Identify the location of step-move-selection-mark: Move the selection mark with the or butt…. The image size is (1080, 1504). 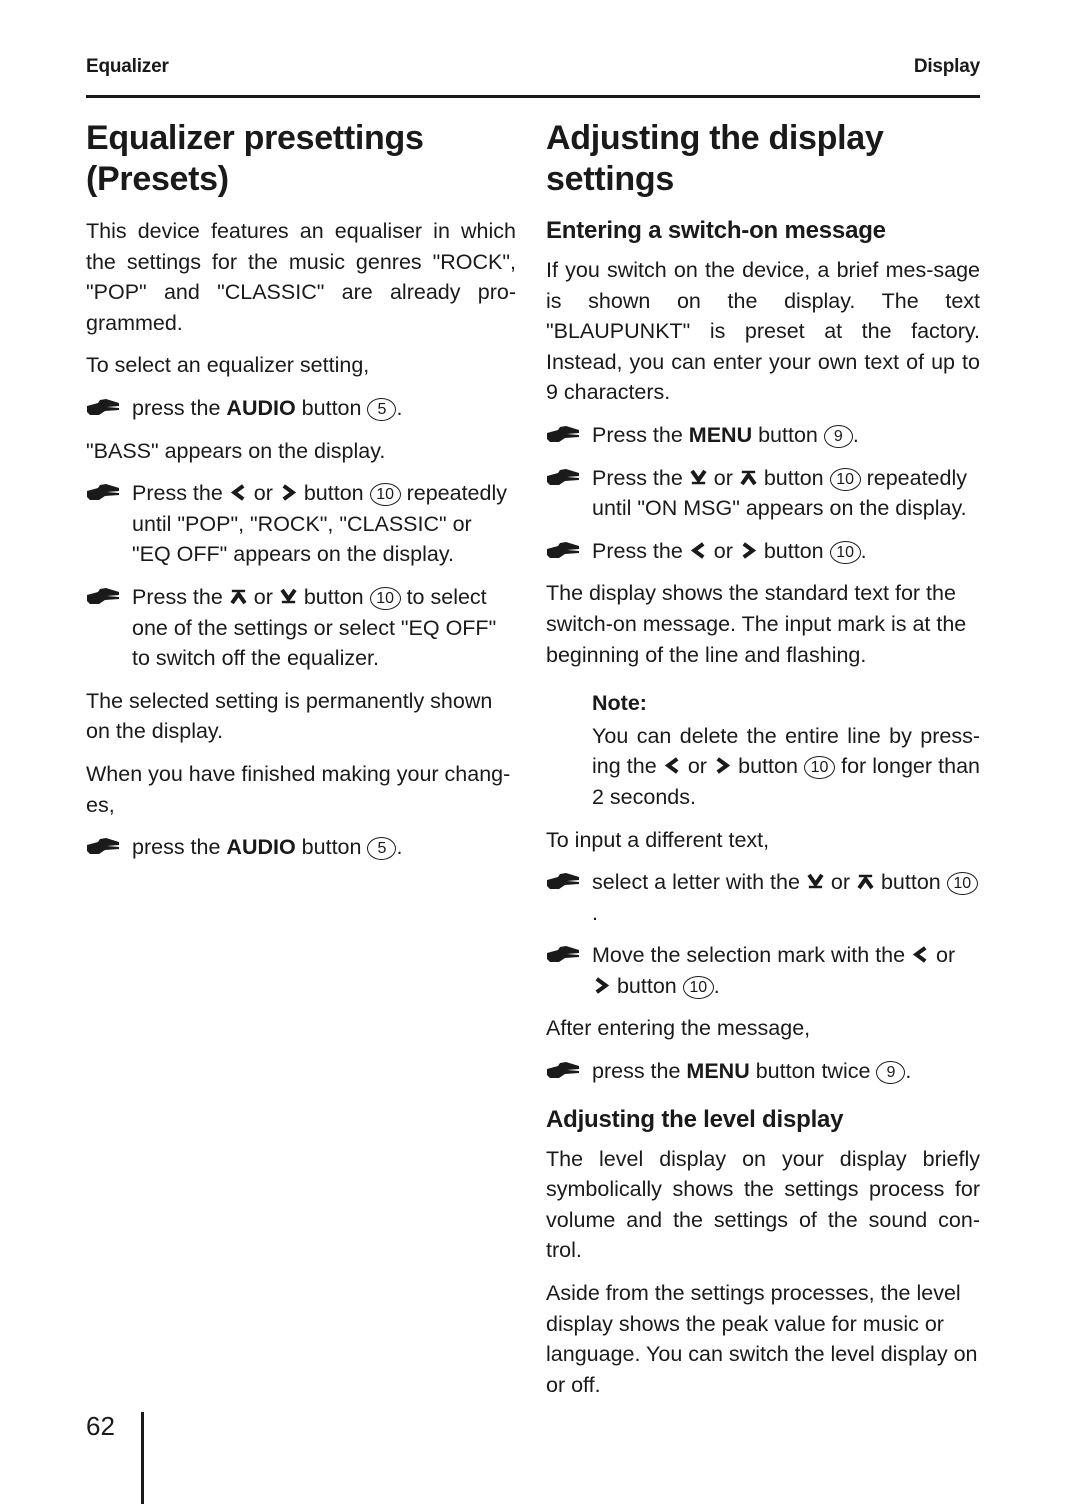
(763, 970).